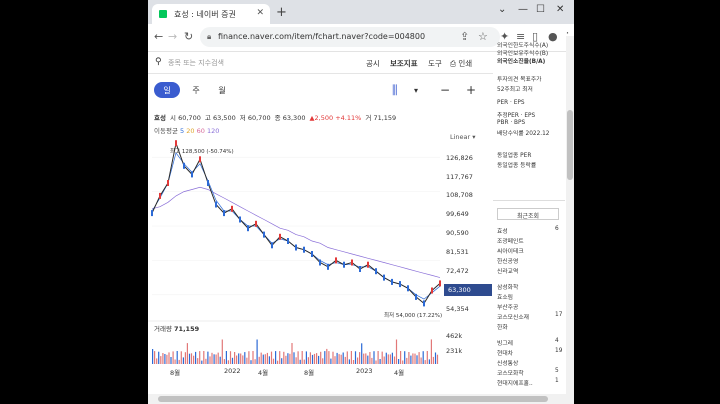 This screenshot has height=404, width=720. Describe the element at coordinates (445, 90) in the screenshot. I see `zoom-out-icon: −` at that location.